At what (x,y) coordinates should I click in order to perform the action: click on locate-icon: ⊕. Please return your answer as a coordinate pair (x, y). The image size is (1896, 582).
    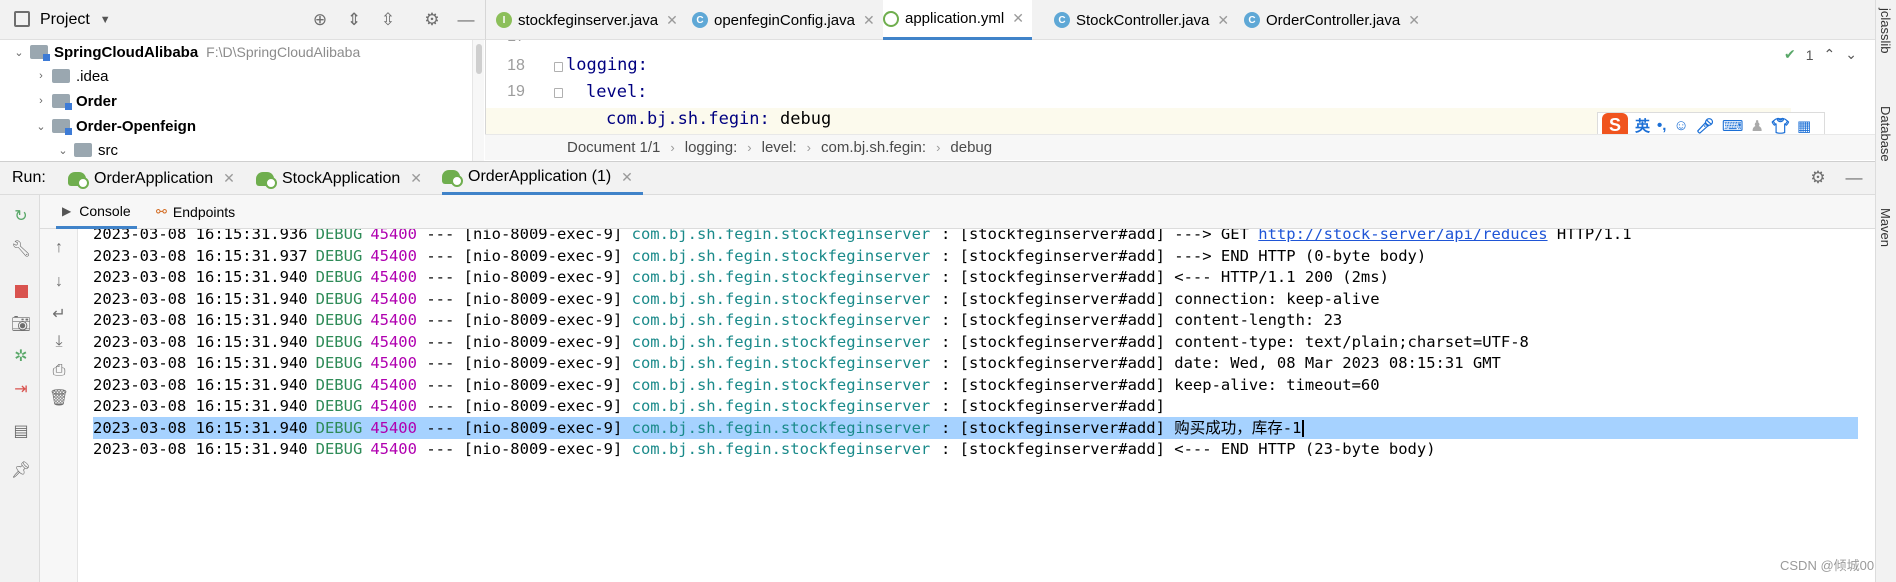
    Looking at the image, I should click on (320, 20).